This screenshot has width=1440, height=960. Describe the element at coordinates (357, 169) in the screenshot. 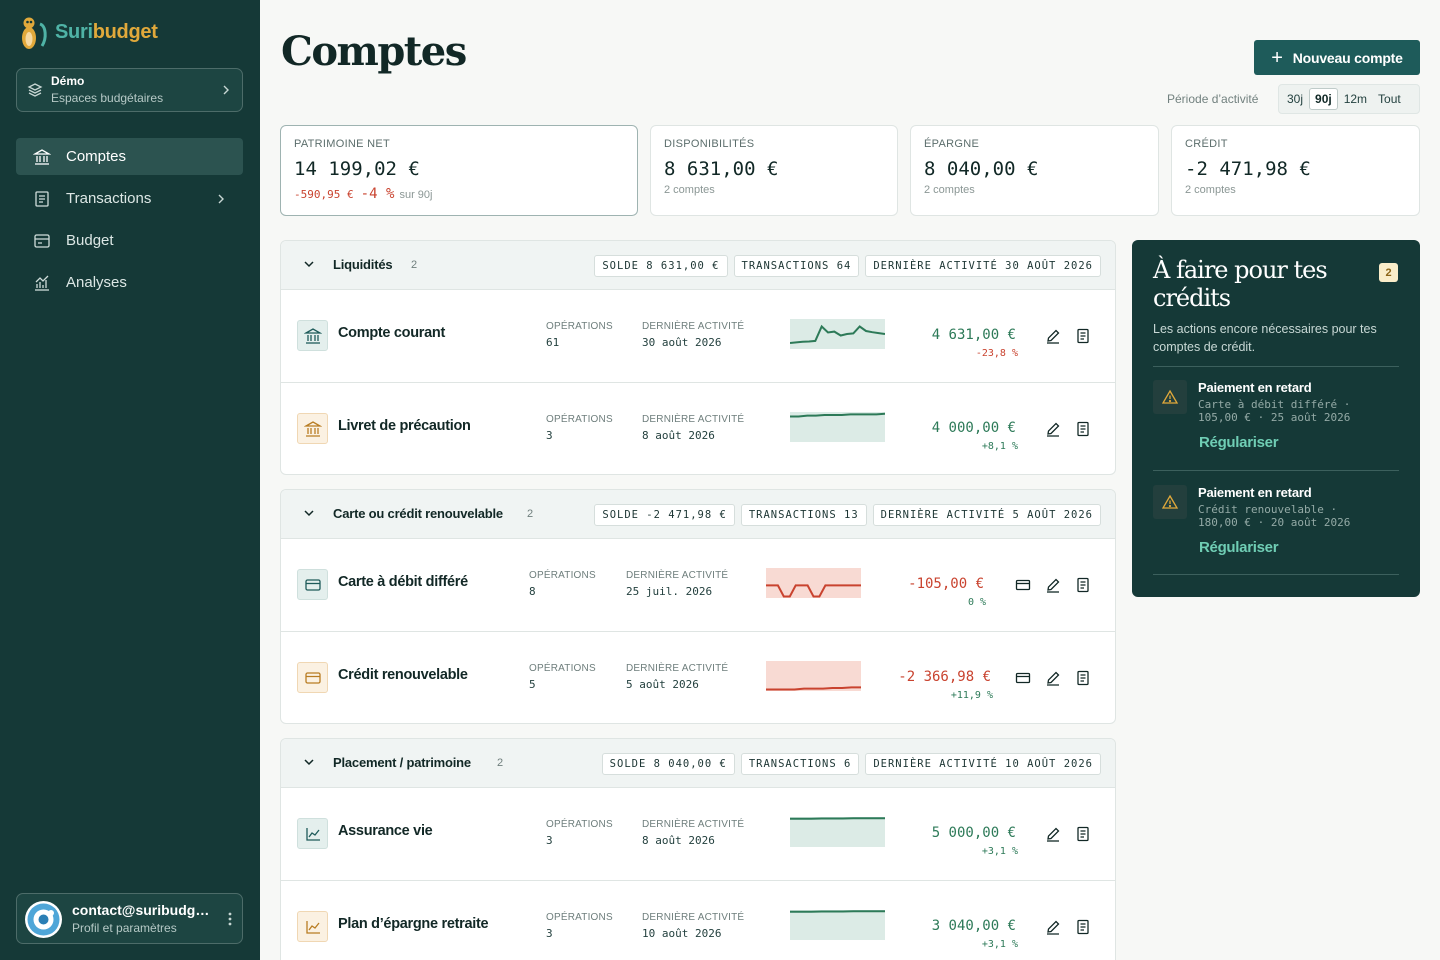

I see `kpi-value: 14 199,02 €` at that location.